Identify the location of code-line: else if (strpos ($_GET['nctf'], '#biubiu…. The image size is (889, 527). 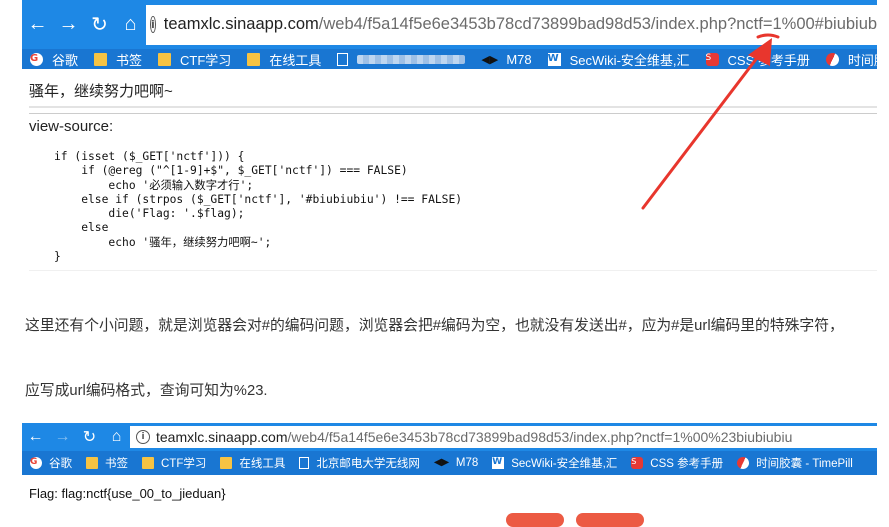
(258, 199).